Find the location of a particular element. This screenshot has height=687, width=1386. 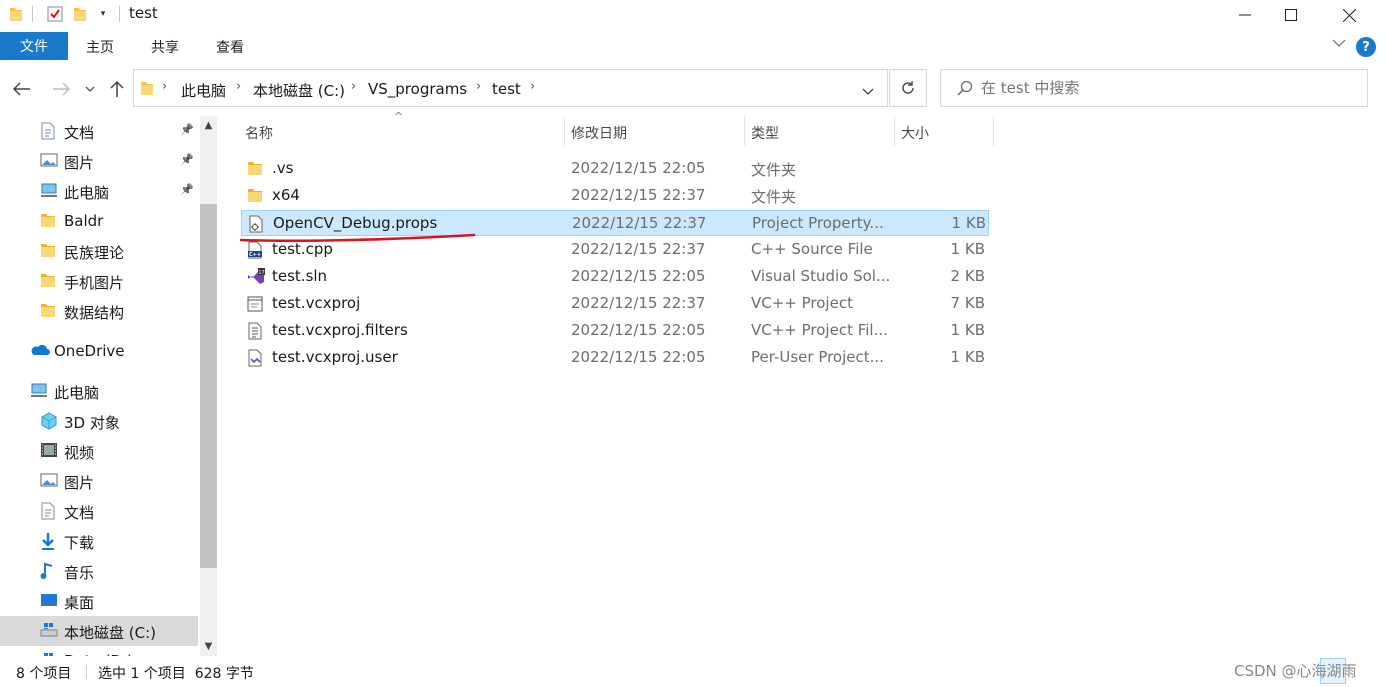

close-button is located at coordinates (1349, 15).